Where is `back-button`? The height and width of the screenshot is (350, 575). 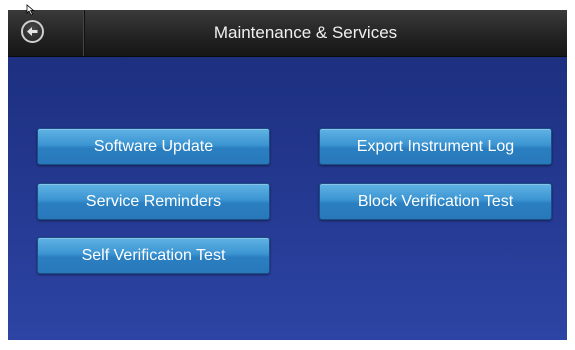
back-button is located at coordinates (46, 33).